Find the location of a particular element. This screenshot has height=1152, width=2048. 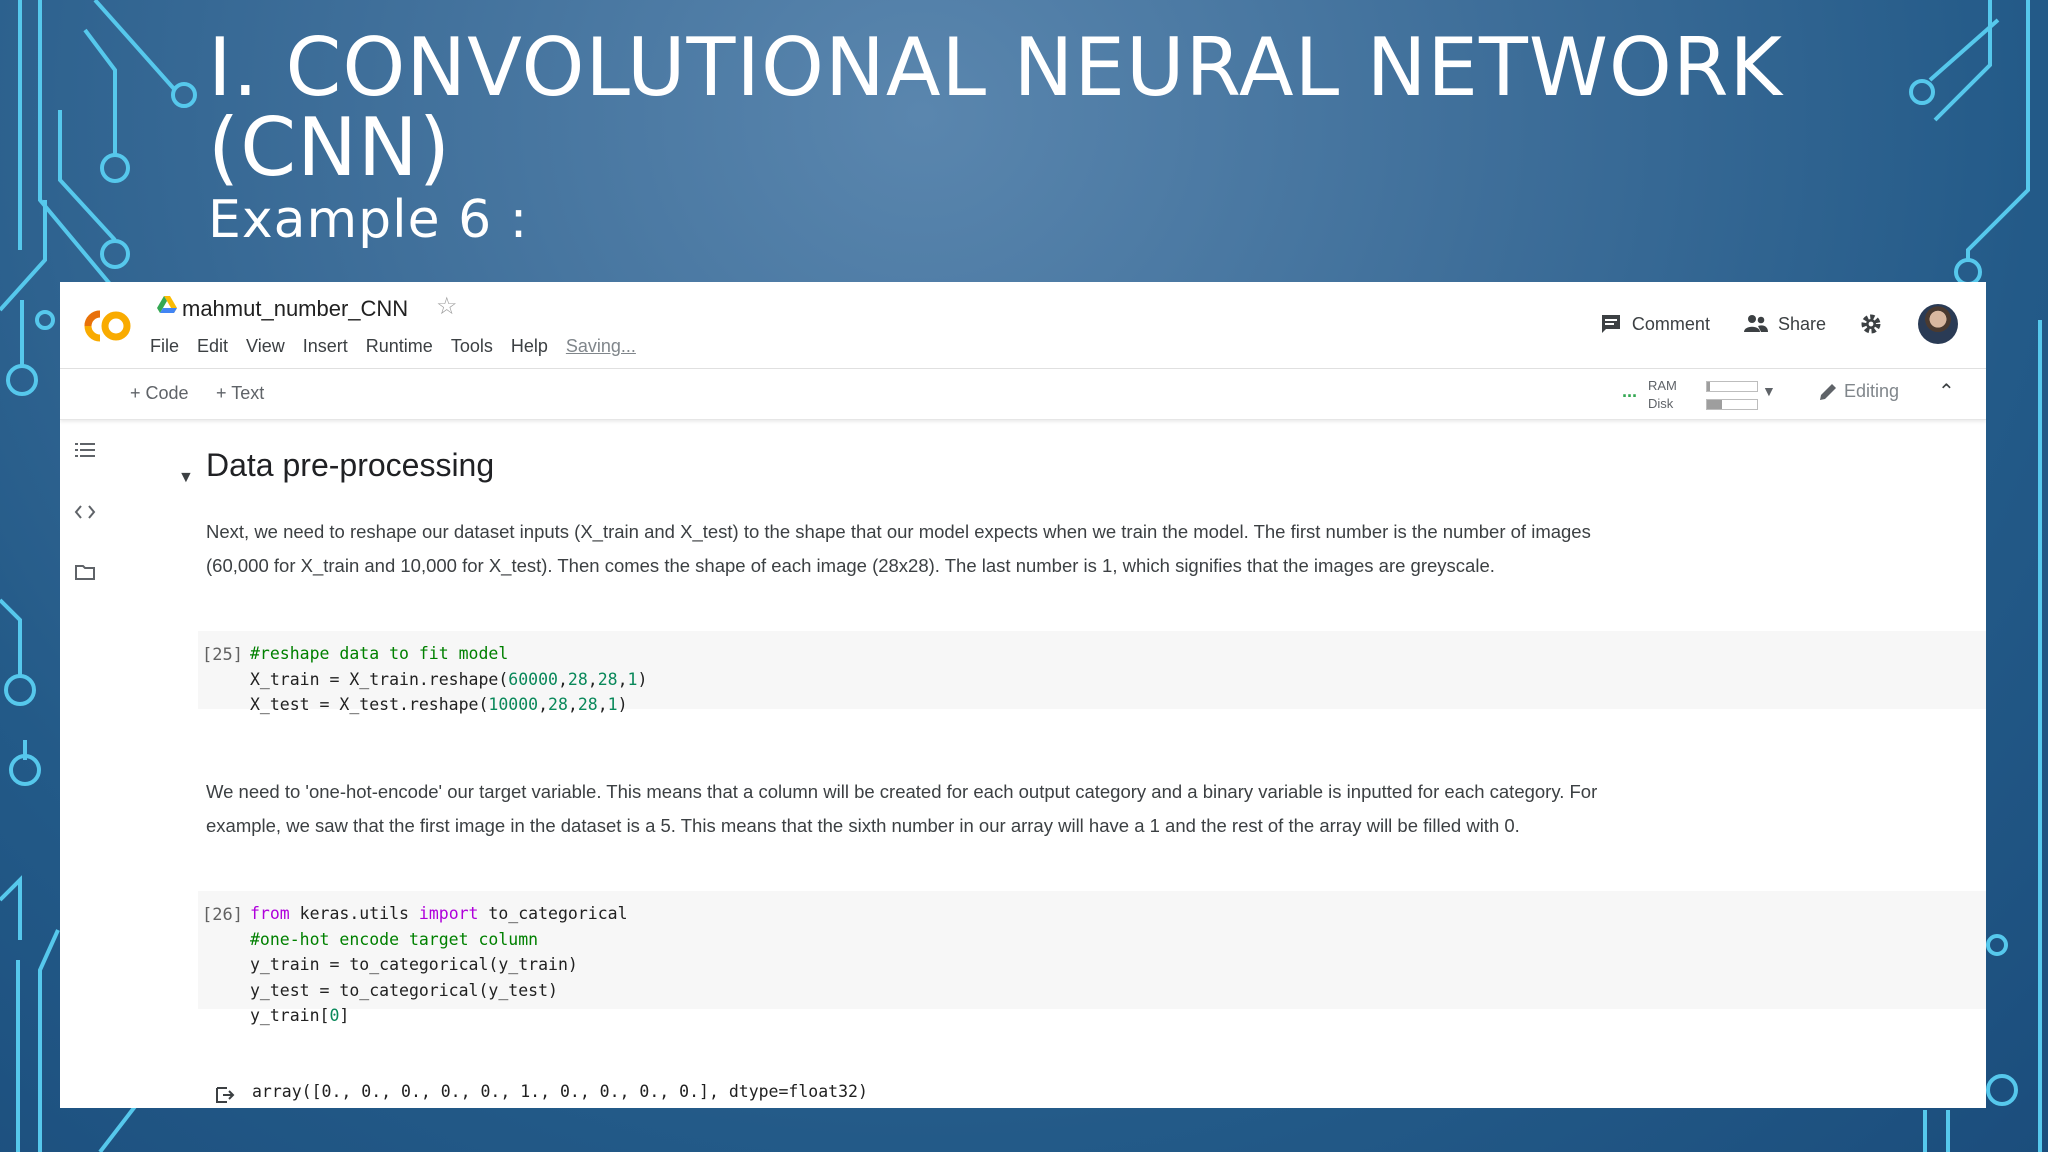

menu-edit: Edit is located at coordinates (212, 346).